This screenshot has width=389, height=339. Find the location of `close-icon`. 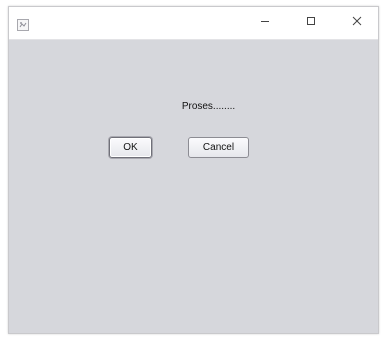

close-icon is located at coordinates (357, 23).